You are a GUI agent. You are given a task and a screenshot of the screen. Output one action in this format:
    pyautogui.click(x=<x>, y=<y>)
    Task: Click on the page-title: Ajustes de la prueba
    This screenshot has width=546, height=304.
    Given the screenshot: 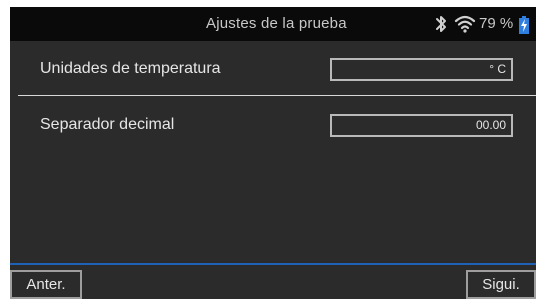 What is the action you would take?
    pyautogui.click(x=276, y=23)
    